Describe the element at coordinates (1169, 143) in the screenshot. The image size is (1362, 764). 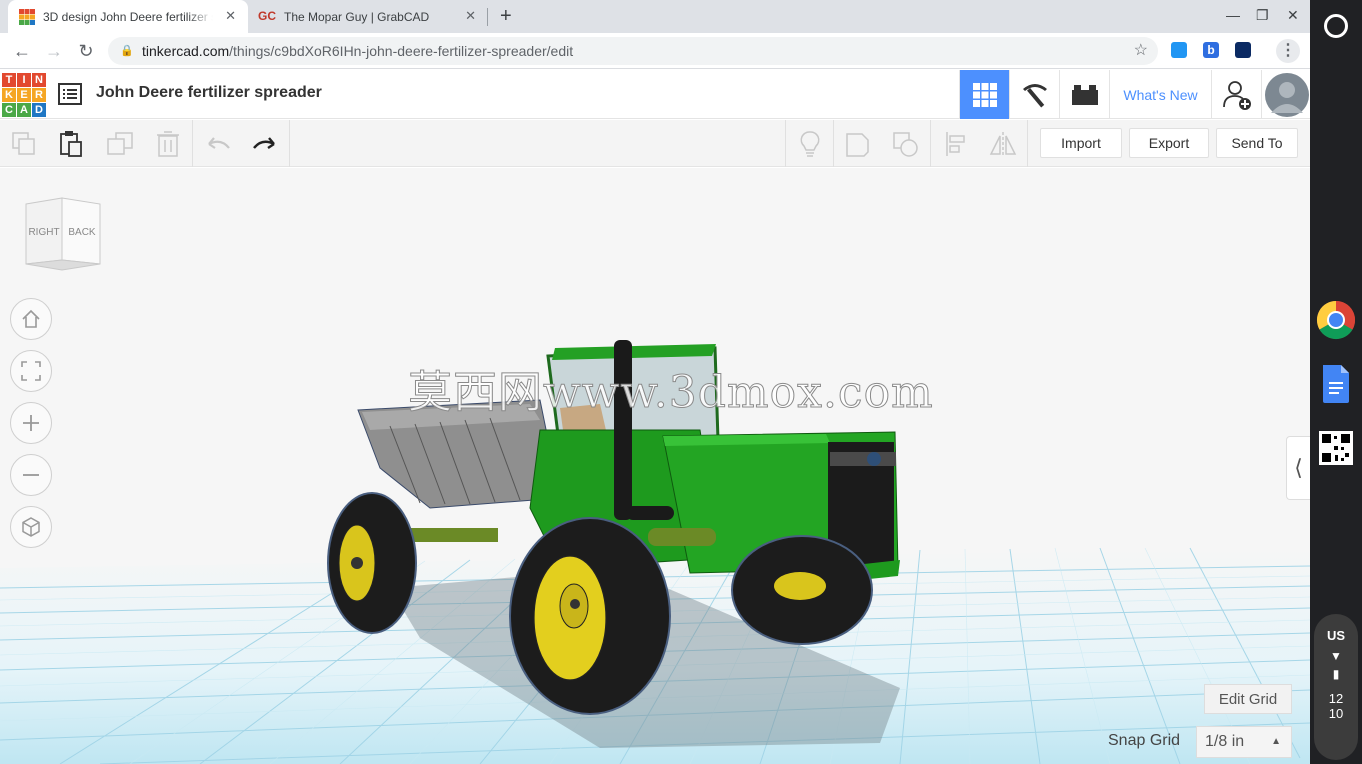
I see `export-button: Export` at that location.